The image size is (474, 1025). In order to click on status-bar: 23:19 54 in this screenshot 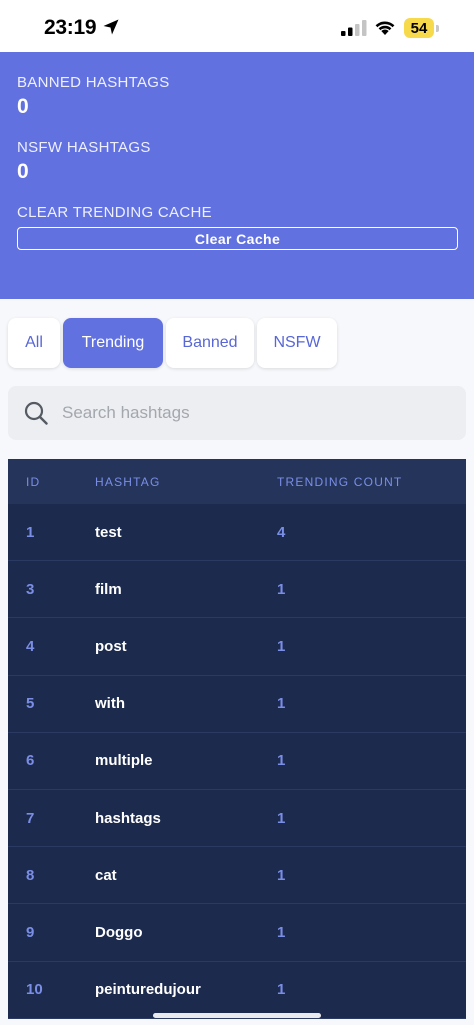, I will do `click(237, 26)`.